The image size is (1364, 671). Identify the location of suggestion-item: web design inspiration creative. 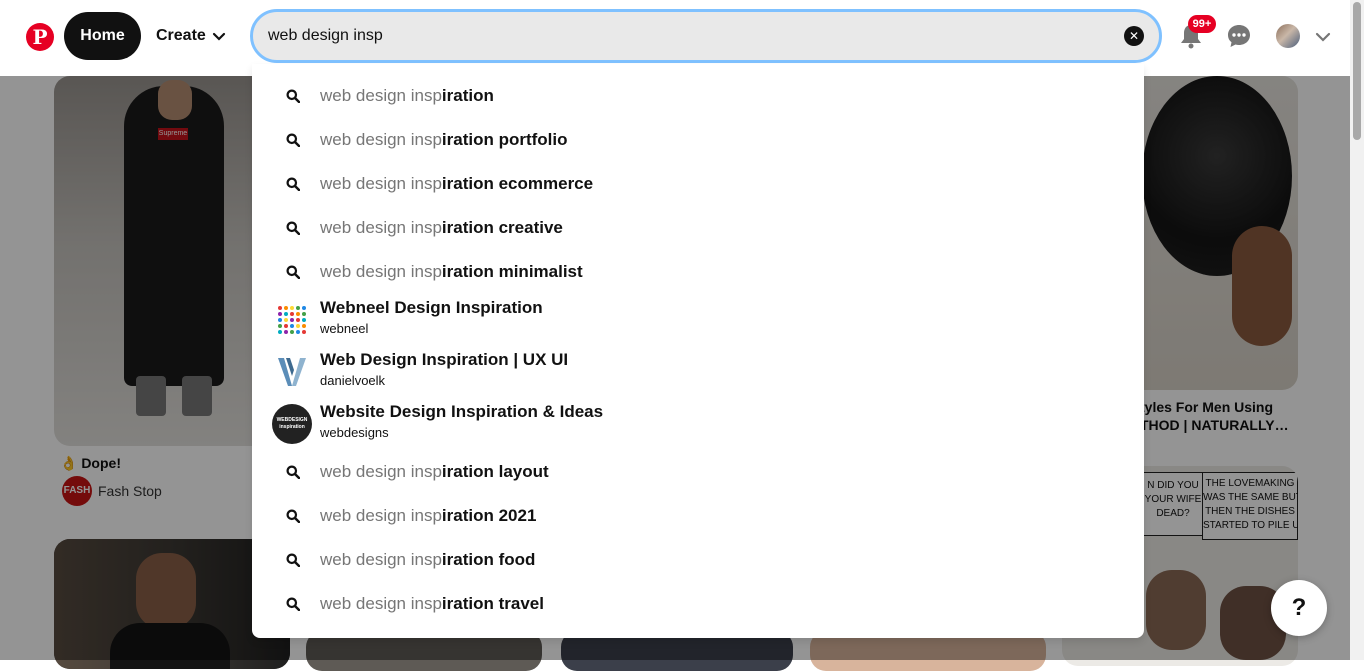
(698, 228).